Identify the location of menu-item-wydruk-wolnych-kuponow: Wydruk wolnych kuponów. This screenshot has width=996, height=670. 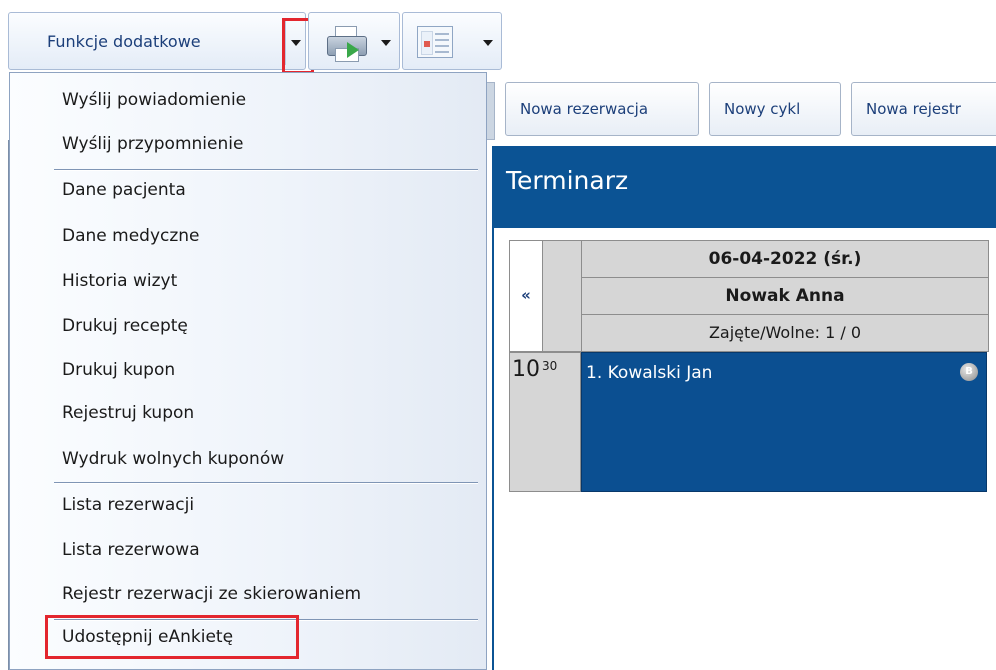
(173, 459).